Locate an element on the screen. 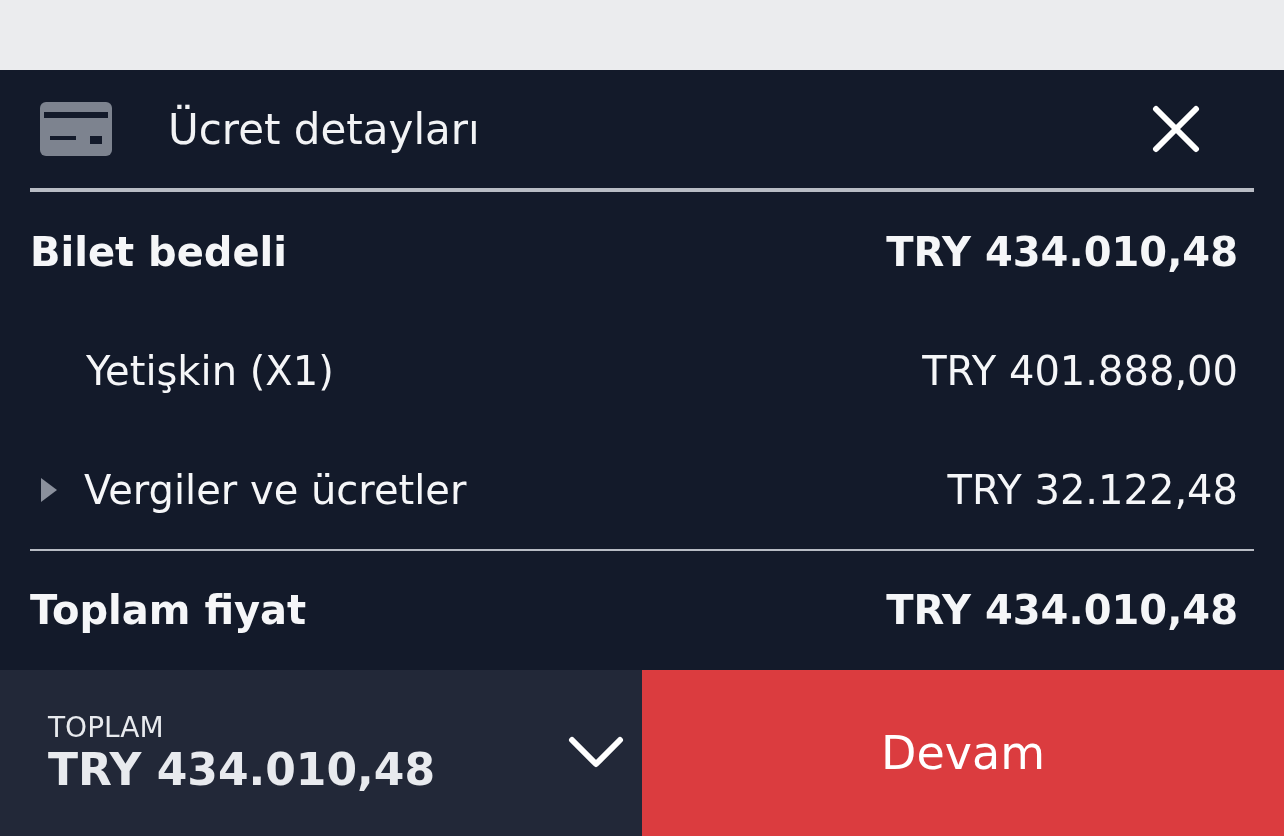 This screenshot has height=836, width=1284. price-label: Vergiler ve ücretler is located at coordinates (276, 489).